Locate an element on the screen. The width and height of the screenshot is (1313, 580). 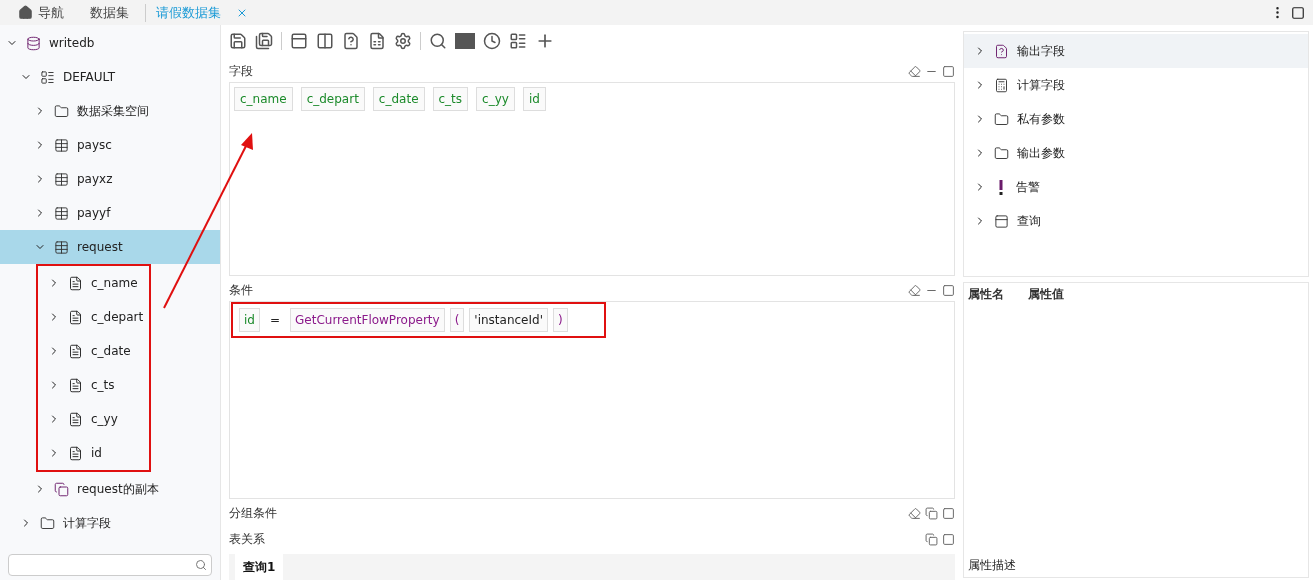
clock-icon is located at coordinates (492, 40).